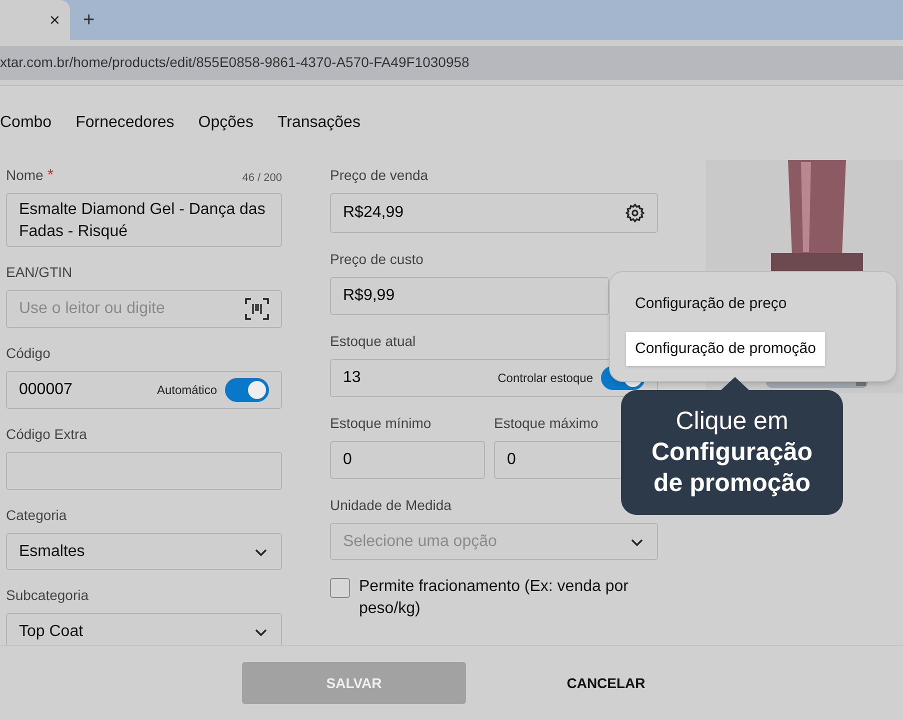 The height and width of the screenshot is (720, 903). What do you see at coordinates (711, 304) in the screenshot?
I see `menu-item: Configuração de preço` at bounding box center [711, 304].